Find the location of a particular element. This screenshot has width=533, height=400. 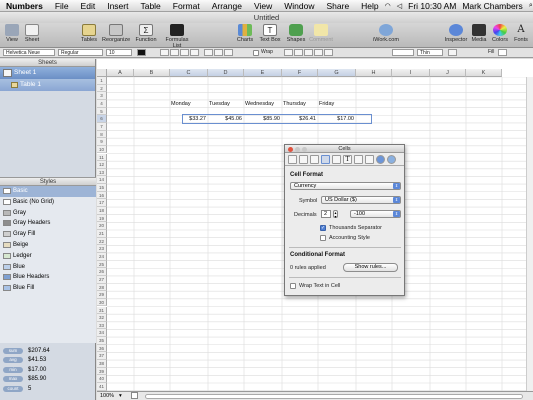

close-icon is located at coordinates (290, 149).